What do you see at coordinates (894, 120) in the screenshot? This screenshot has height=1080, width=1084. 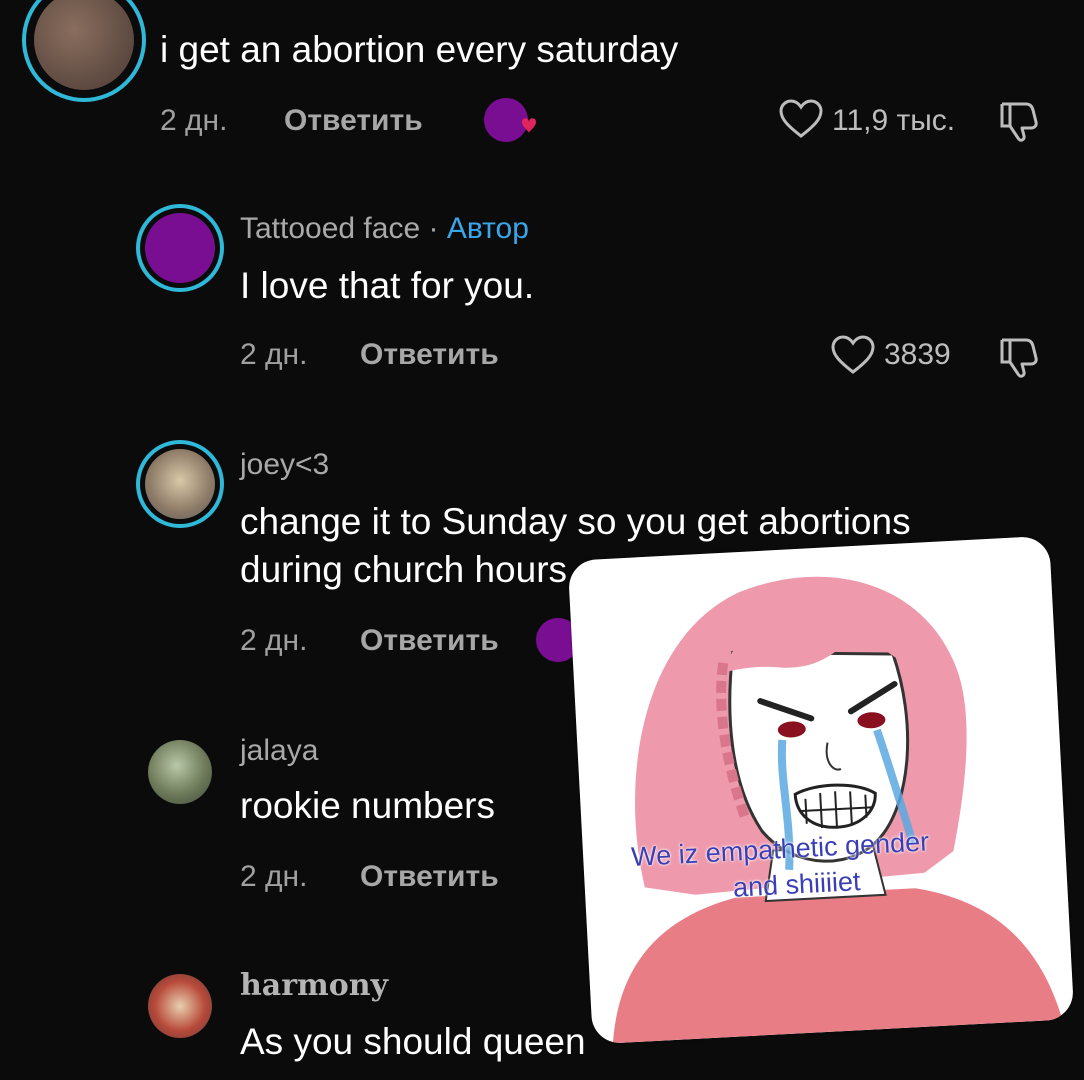 I see `like-count: 11,9 тыс.` at bounding box center [894, 120].